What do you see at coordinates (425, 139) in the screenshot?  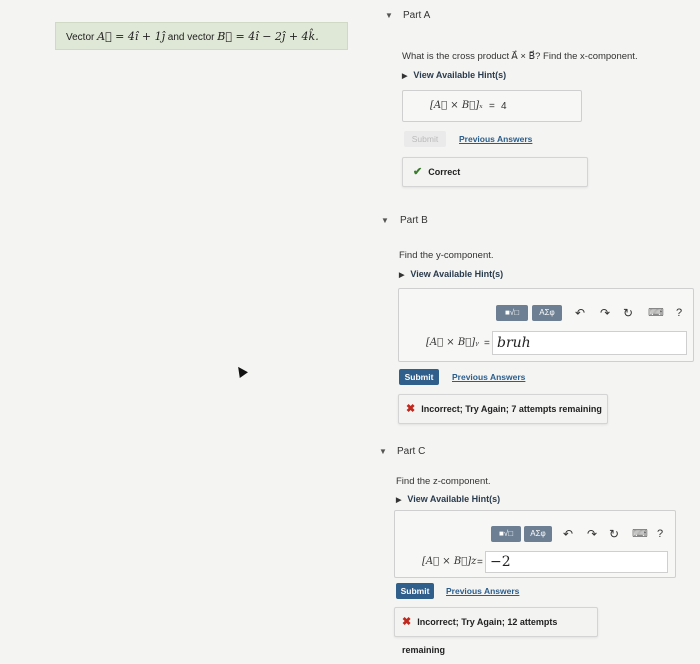 I see `part-a-submit-button: Submit` at bounding box center [425, 139].